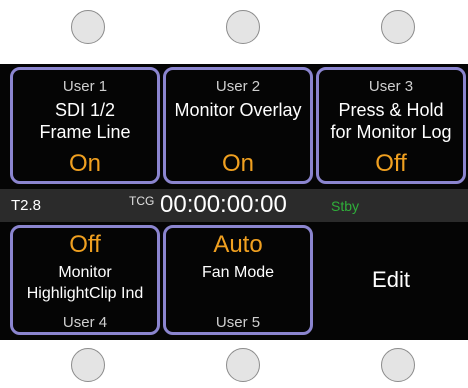  Describe the element at coordinates (238, 86) in the screenshot. I see `user2-name: User 2` at that location.